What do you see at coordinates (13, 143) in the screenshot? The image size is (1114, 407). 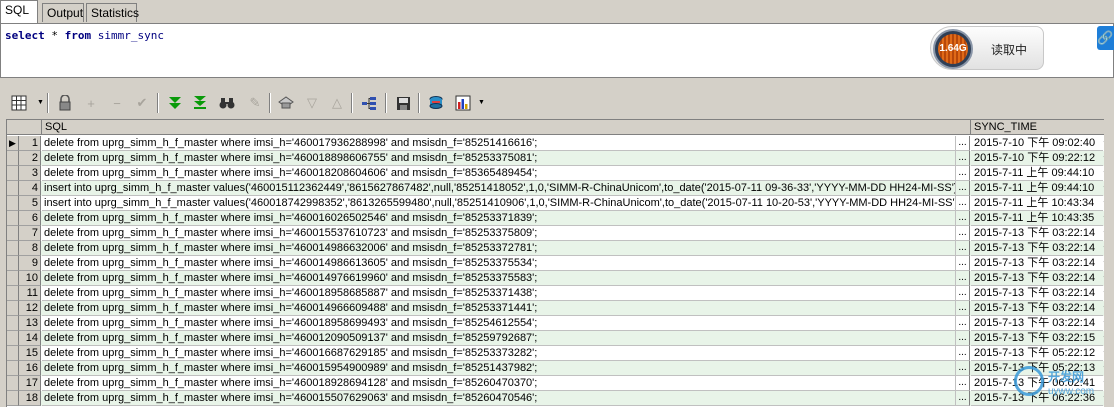 I see `row-indicator: ▶` at bounding box center [13, 143].